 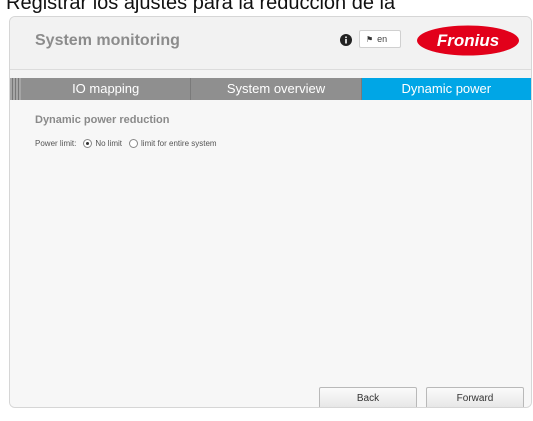 What do you see at coordinates (56, 143) in the screenshot?
I see `power-limit-label: Power limit:` at bounding box center [56, 143].